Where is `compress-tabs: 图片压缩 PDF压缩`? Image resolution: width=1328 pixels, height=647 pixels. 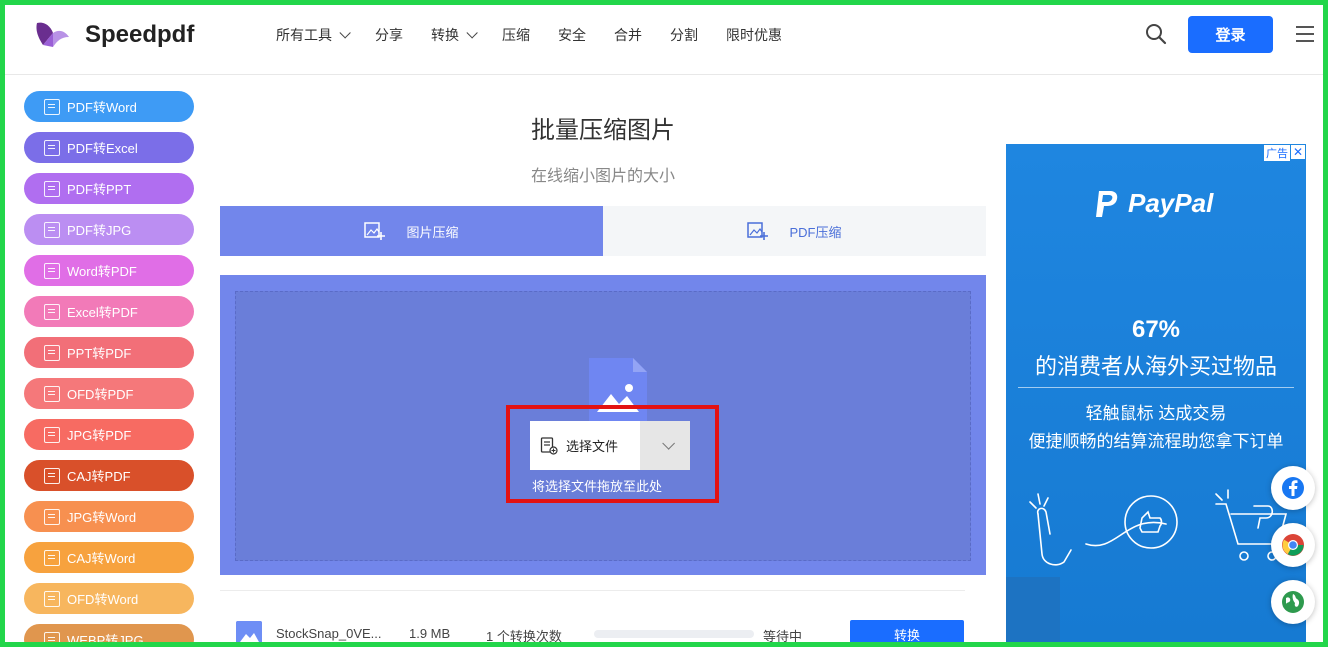
compress-tabs: 图片压缩 PDF压缩 is located at coordinates (603, 231).